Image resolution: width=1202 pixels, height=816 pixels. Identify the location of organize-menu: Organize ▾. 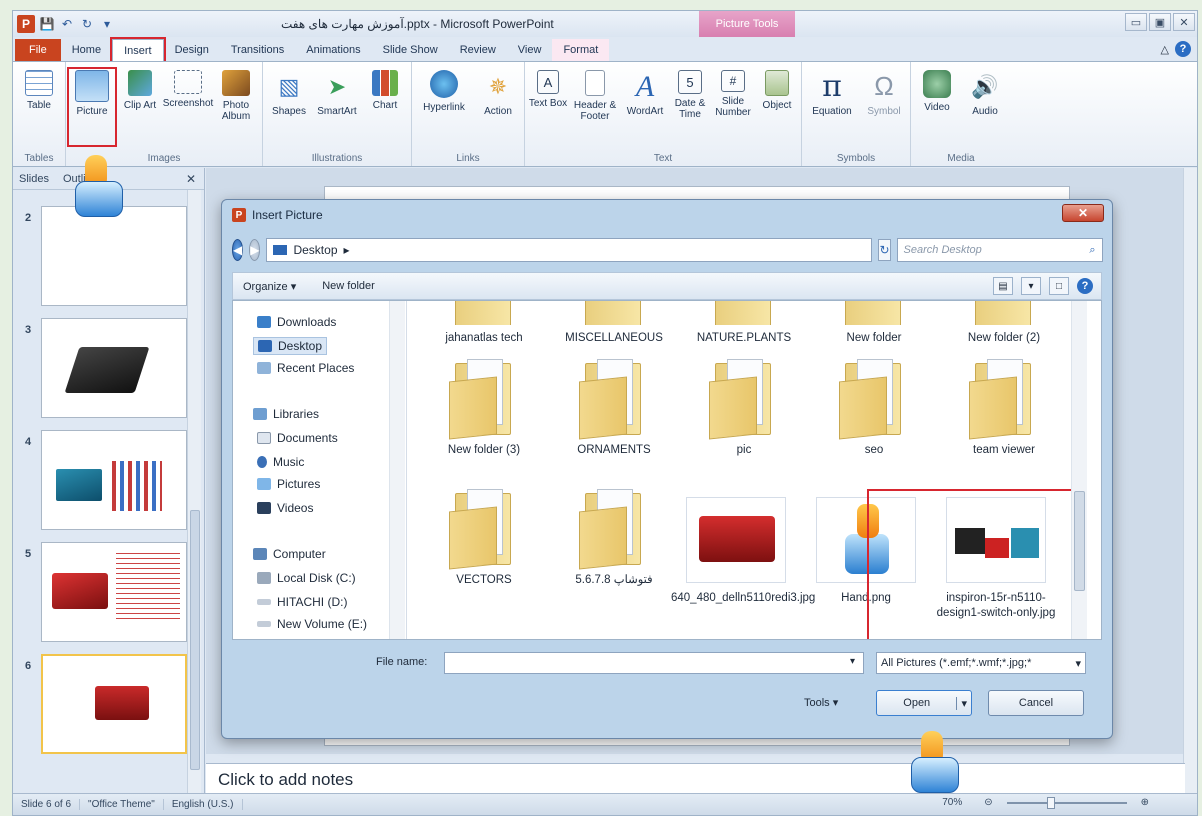
(269, 286).